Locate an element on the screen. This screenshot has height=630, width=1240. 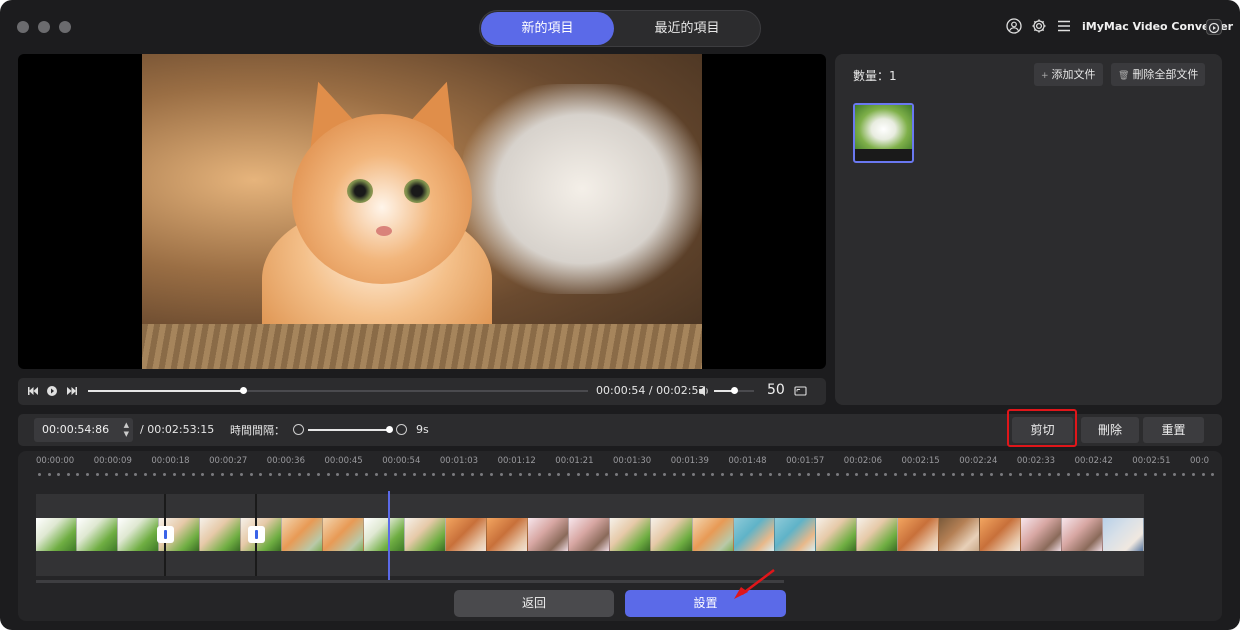
zoom-out-icon is located at coordinates (298, 429).